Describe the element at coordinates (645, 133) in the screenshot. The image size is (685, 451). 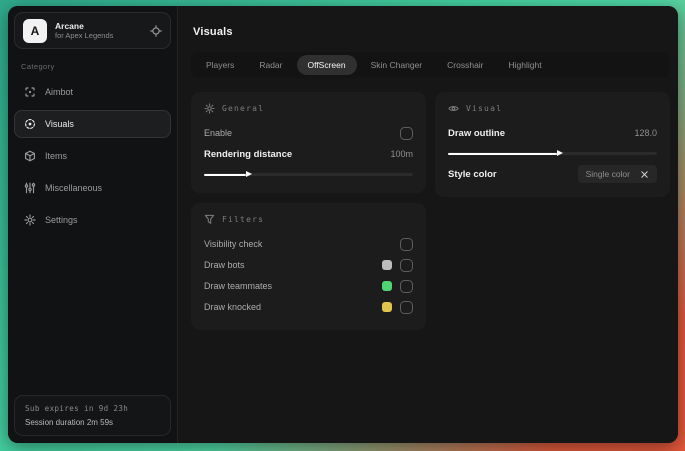
I see `draw-outline-value: 128.0` at that location.